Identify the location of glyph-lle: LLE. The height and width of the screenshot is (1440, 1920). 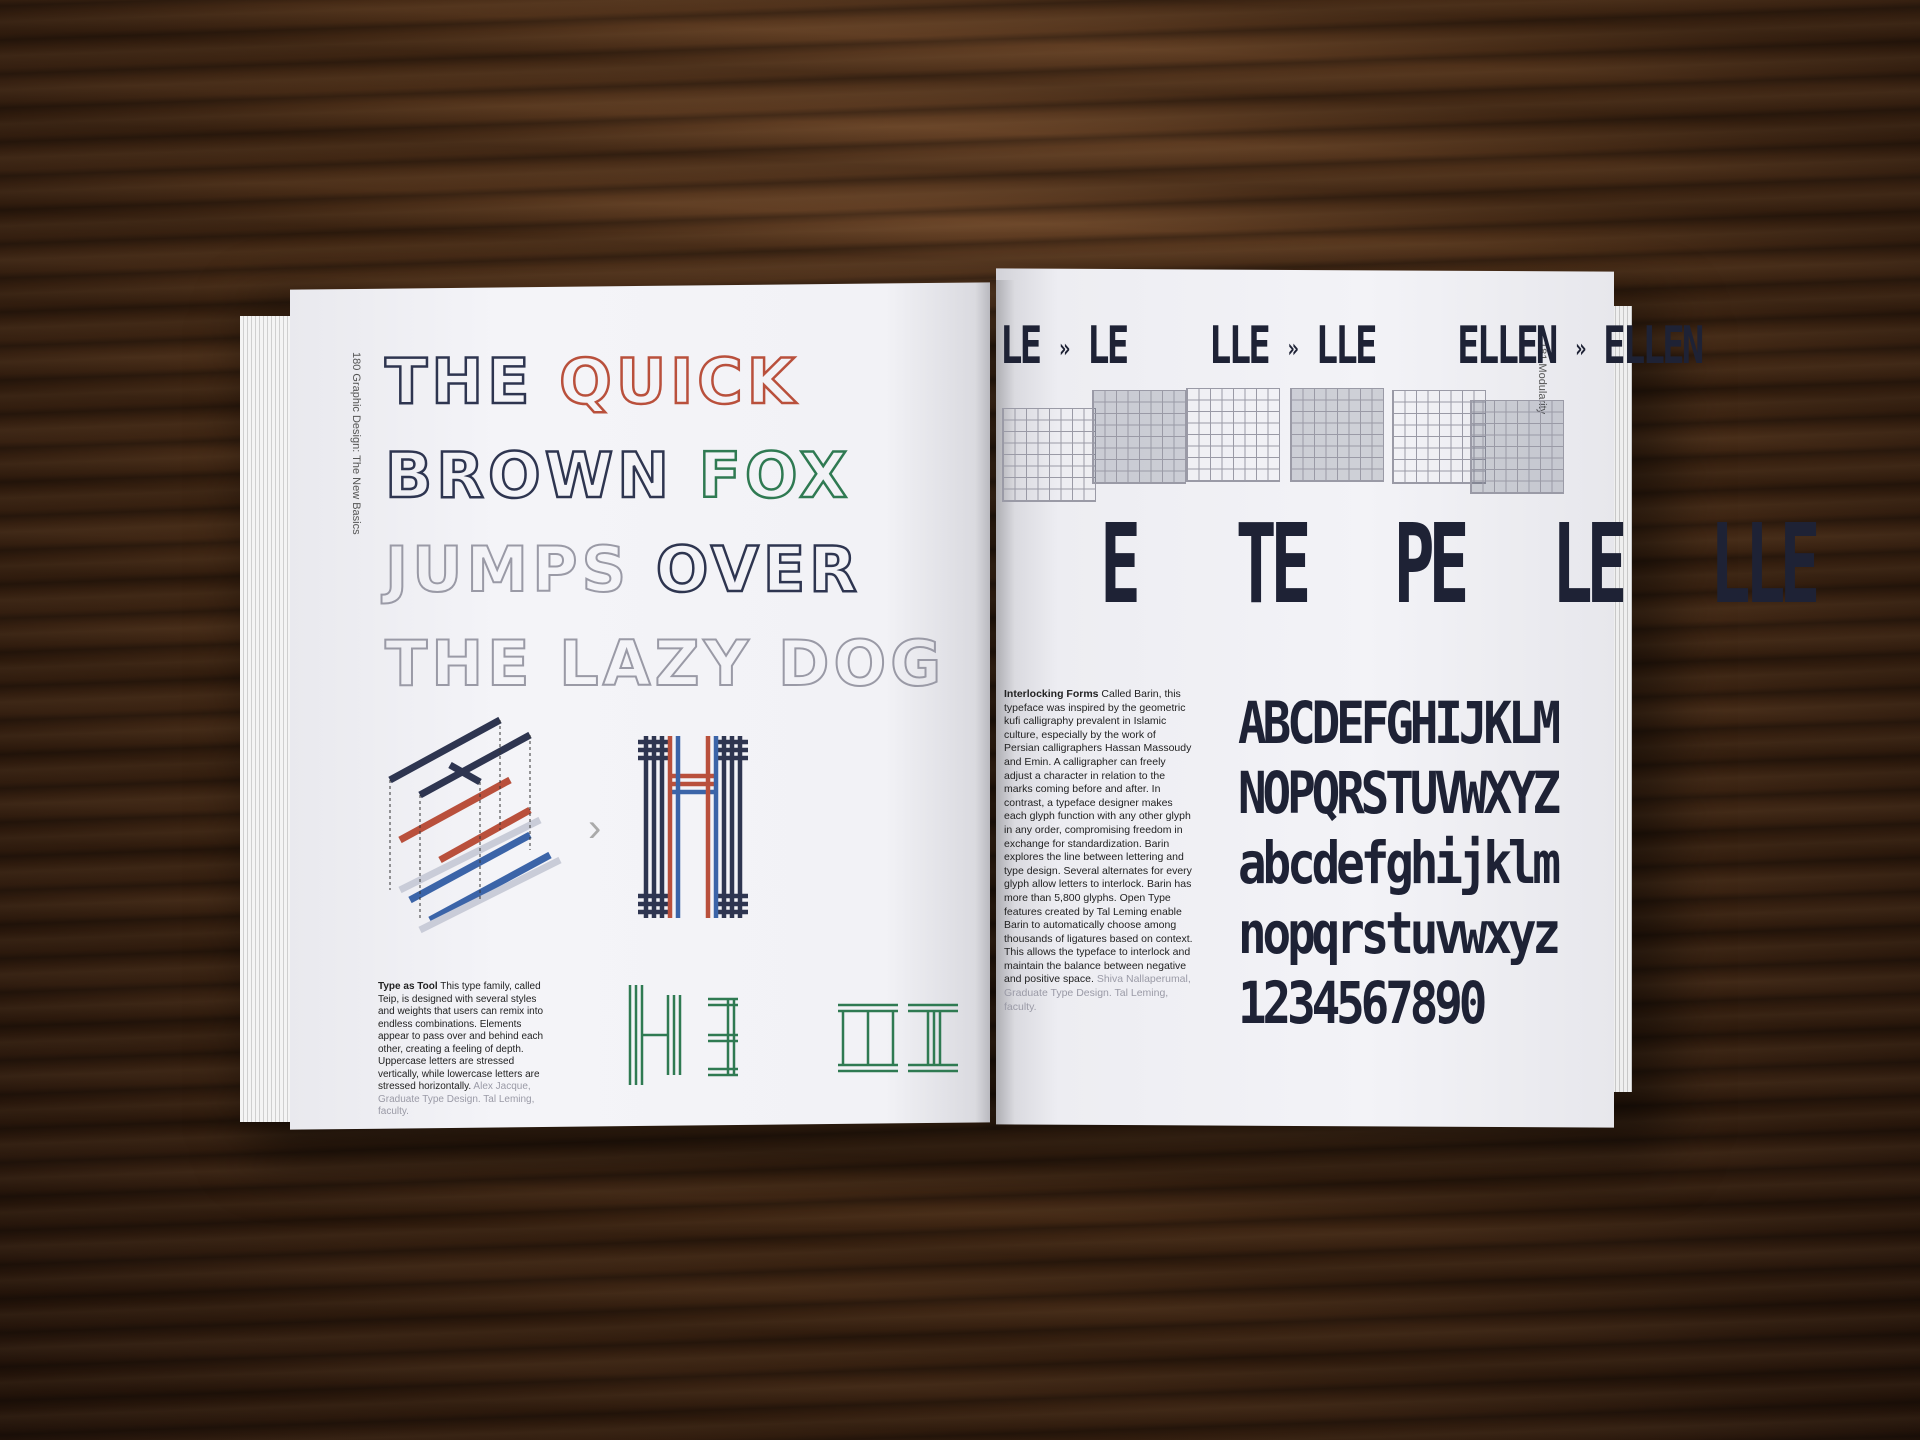
(1765, 564).